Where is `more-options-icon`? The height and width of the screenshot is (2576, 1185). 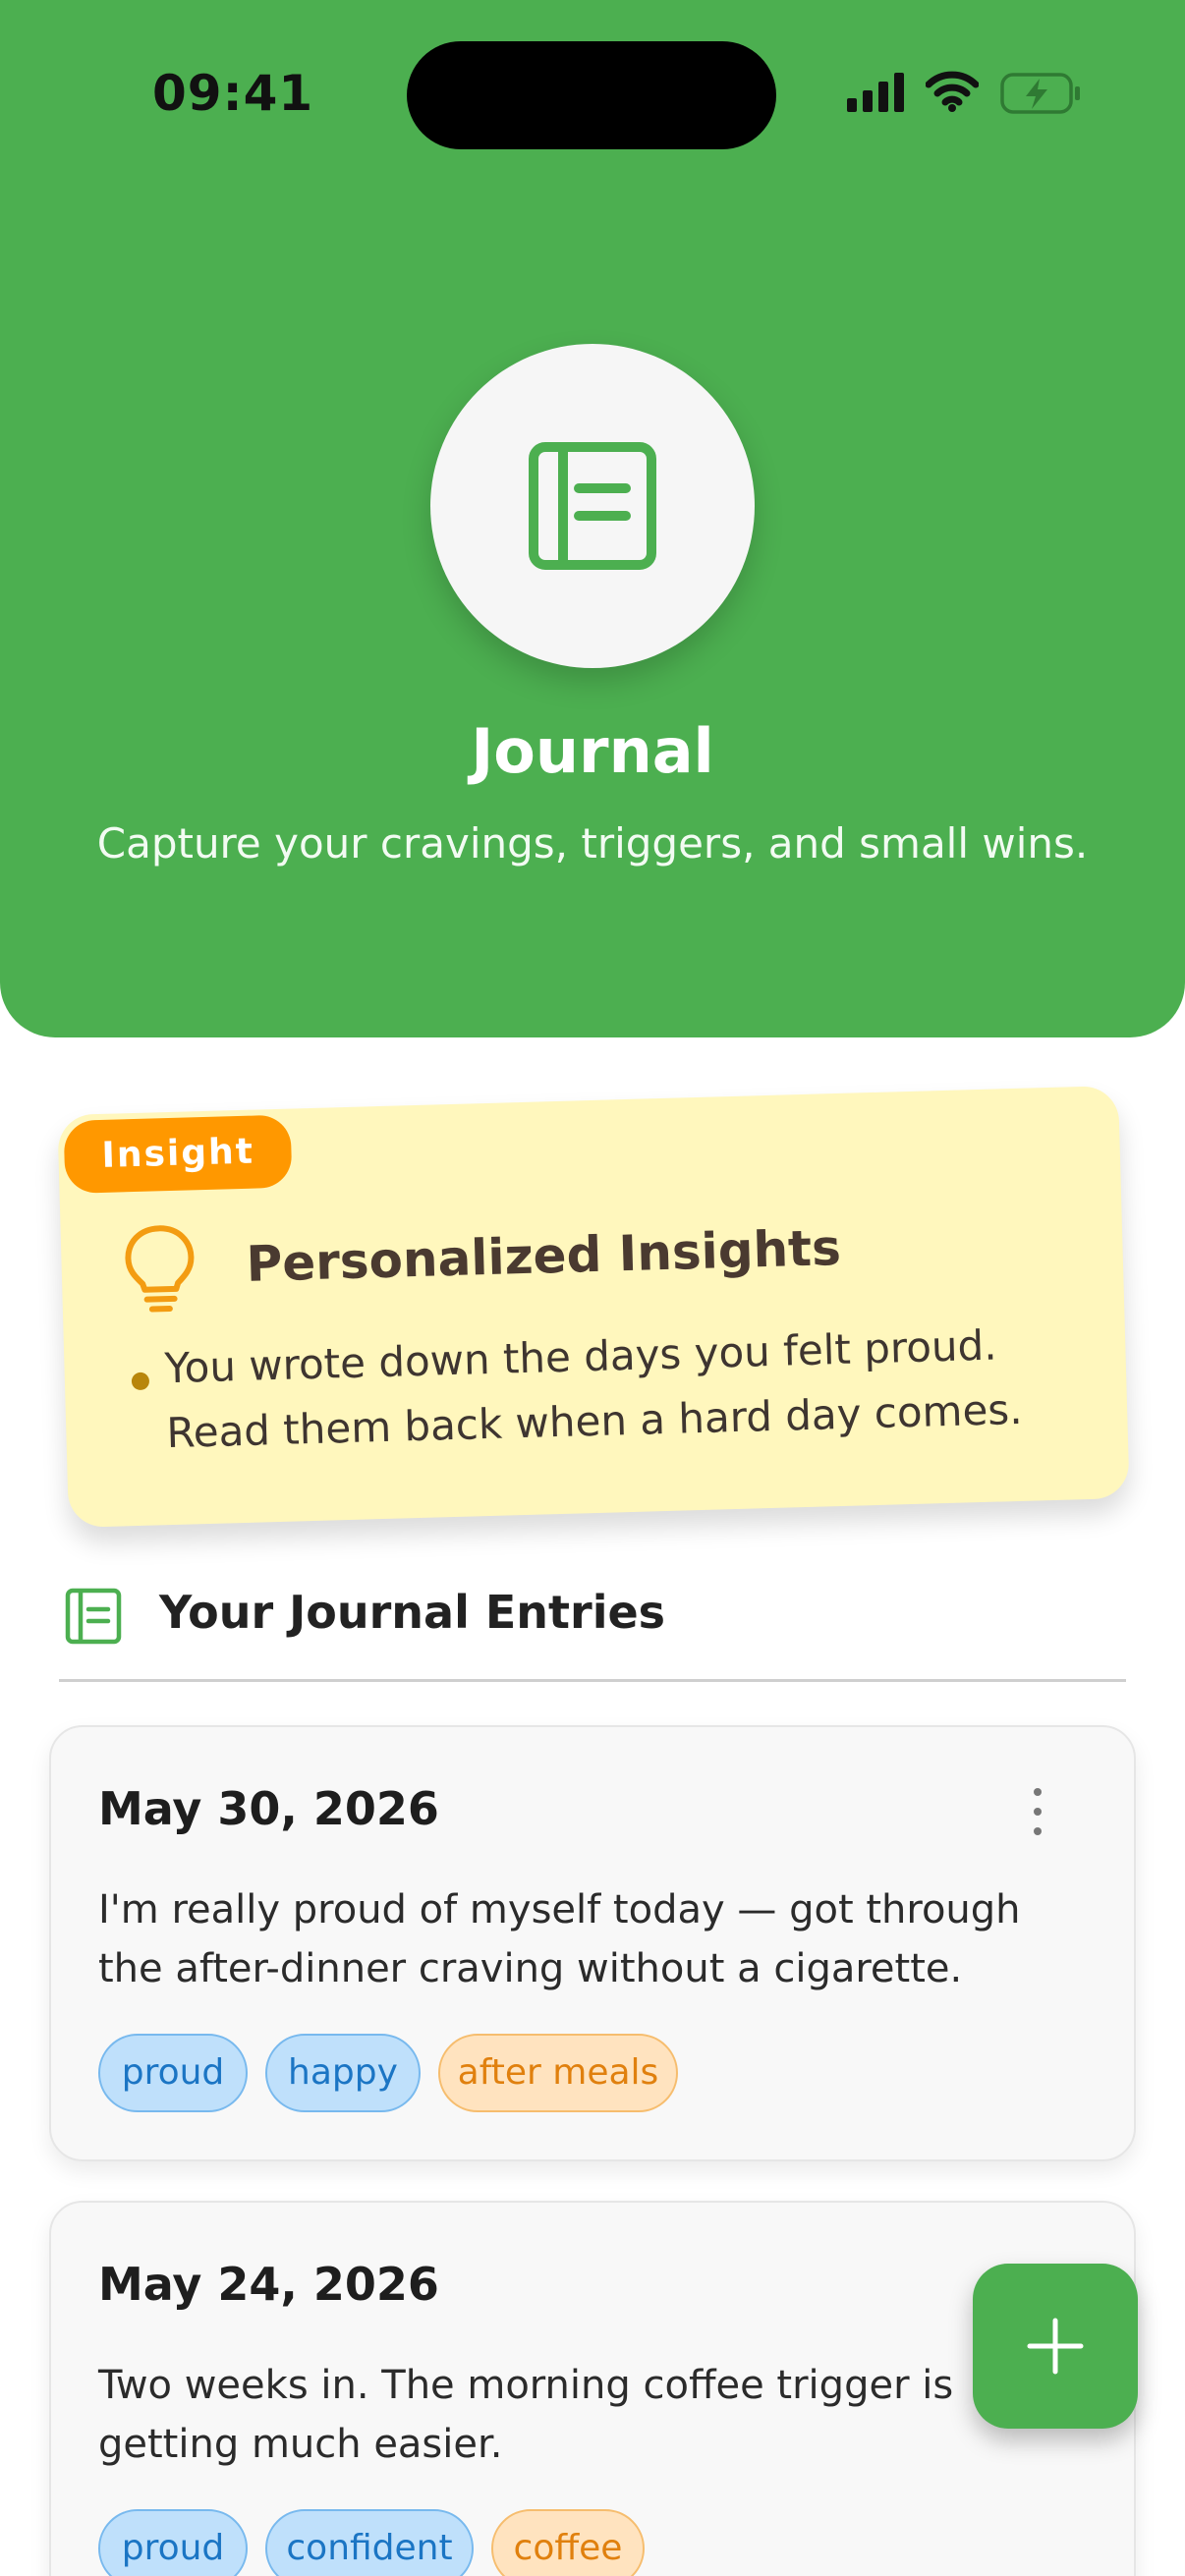 more-options-icon is located at coordinates (1038, 1811).